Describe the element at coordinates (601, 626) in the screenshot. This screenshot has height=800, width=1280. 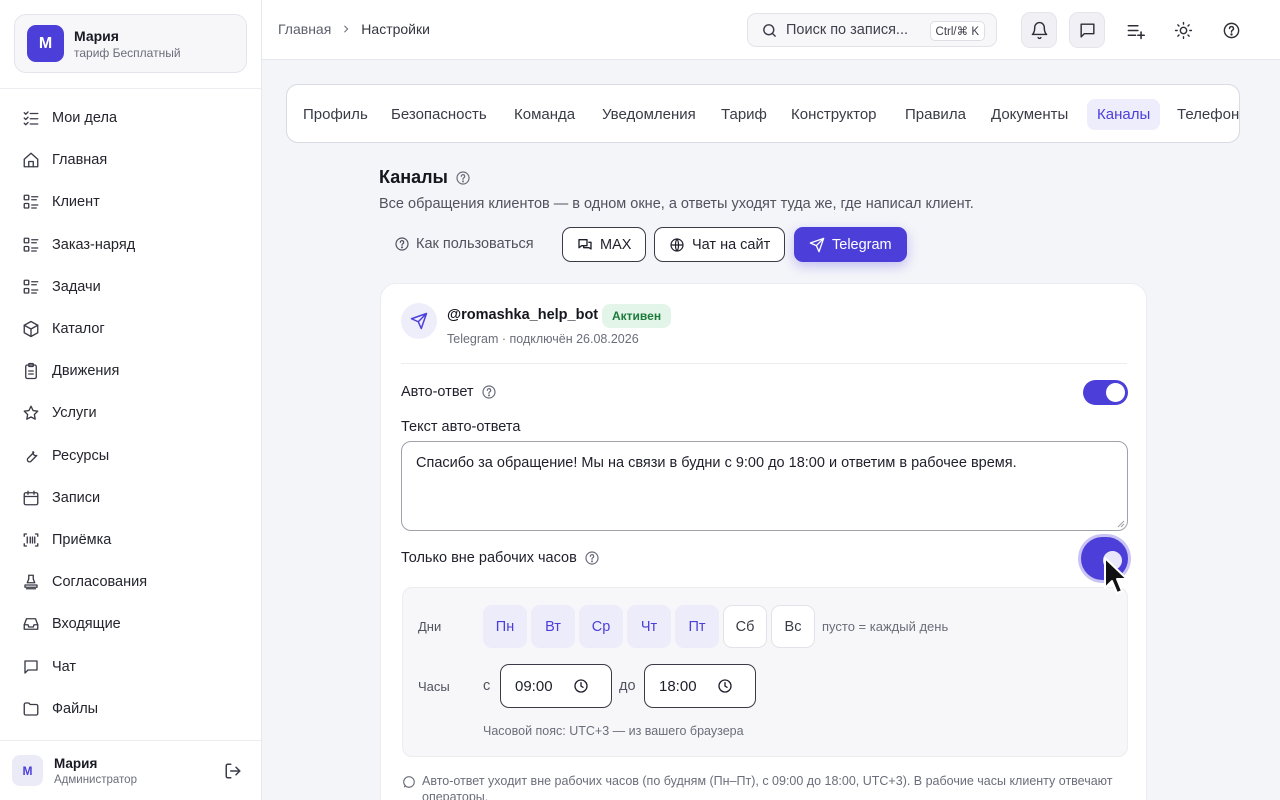
I see `day-chip: Ср` at that location.